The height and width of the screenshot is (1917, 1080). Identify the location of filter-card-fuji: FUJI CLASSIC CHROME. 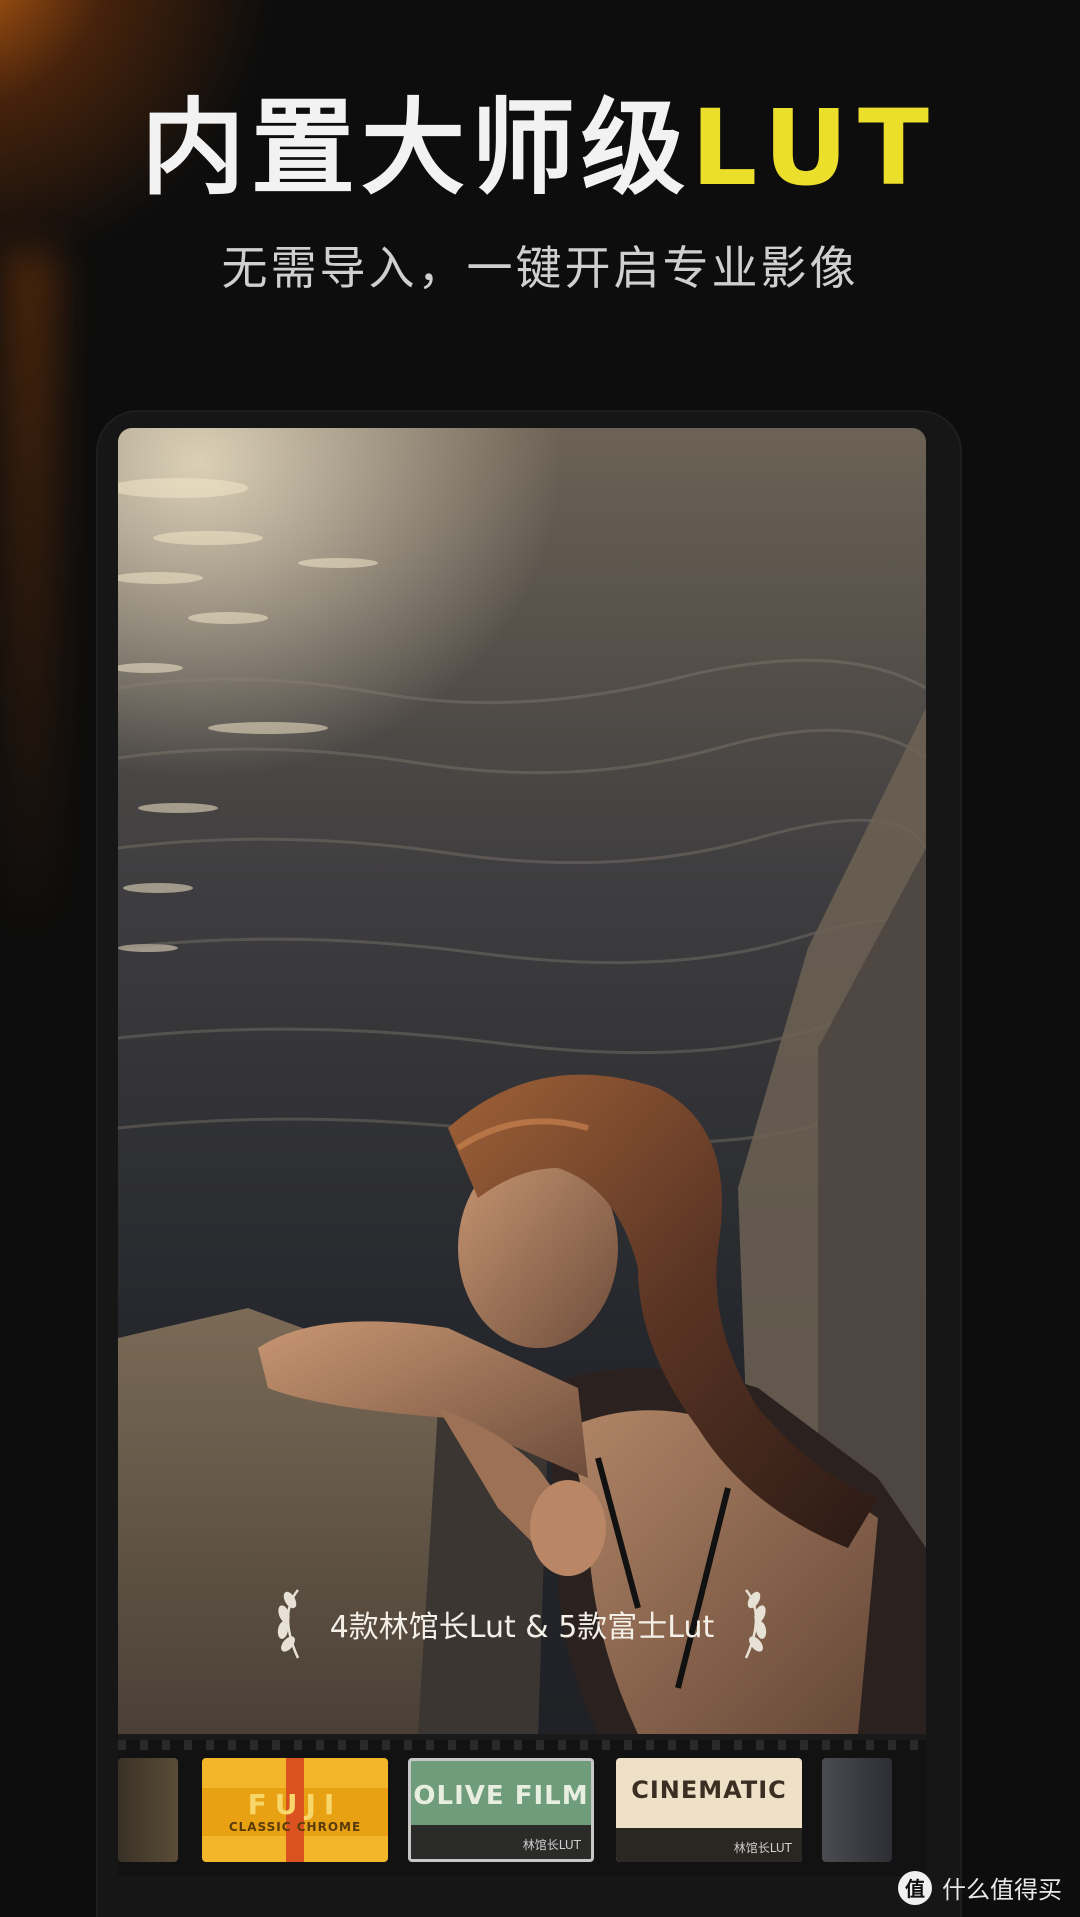
(295, 1810).